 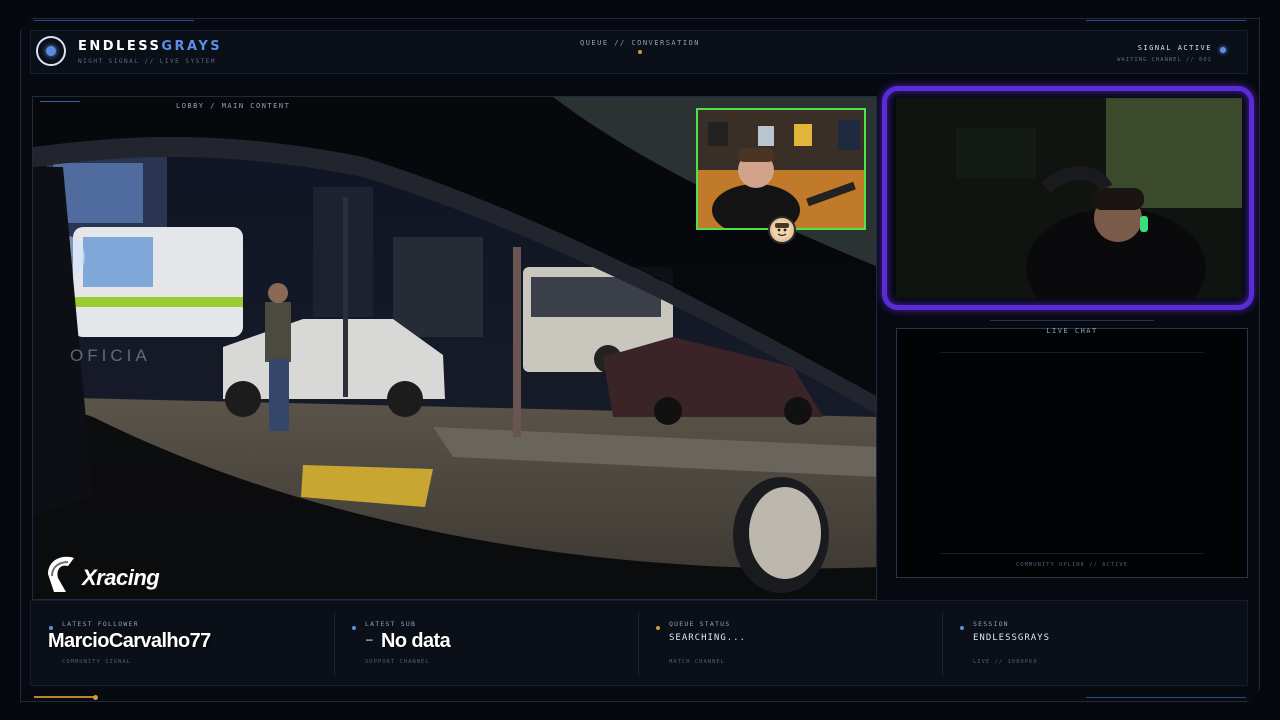 What do you see at coordinates (147, 61) in the screenshot?
I see `brand-subtitle: NIGHT SIGNAL // LIVE SYSTEM` at bounding box center [147, 61].